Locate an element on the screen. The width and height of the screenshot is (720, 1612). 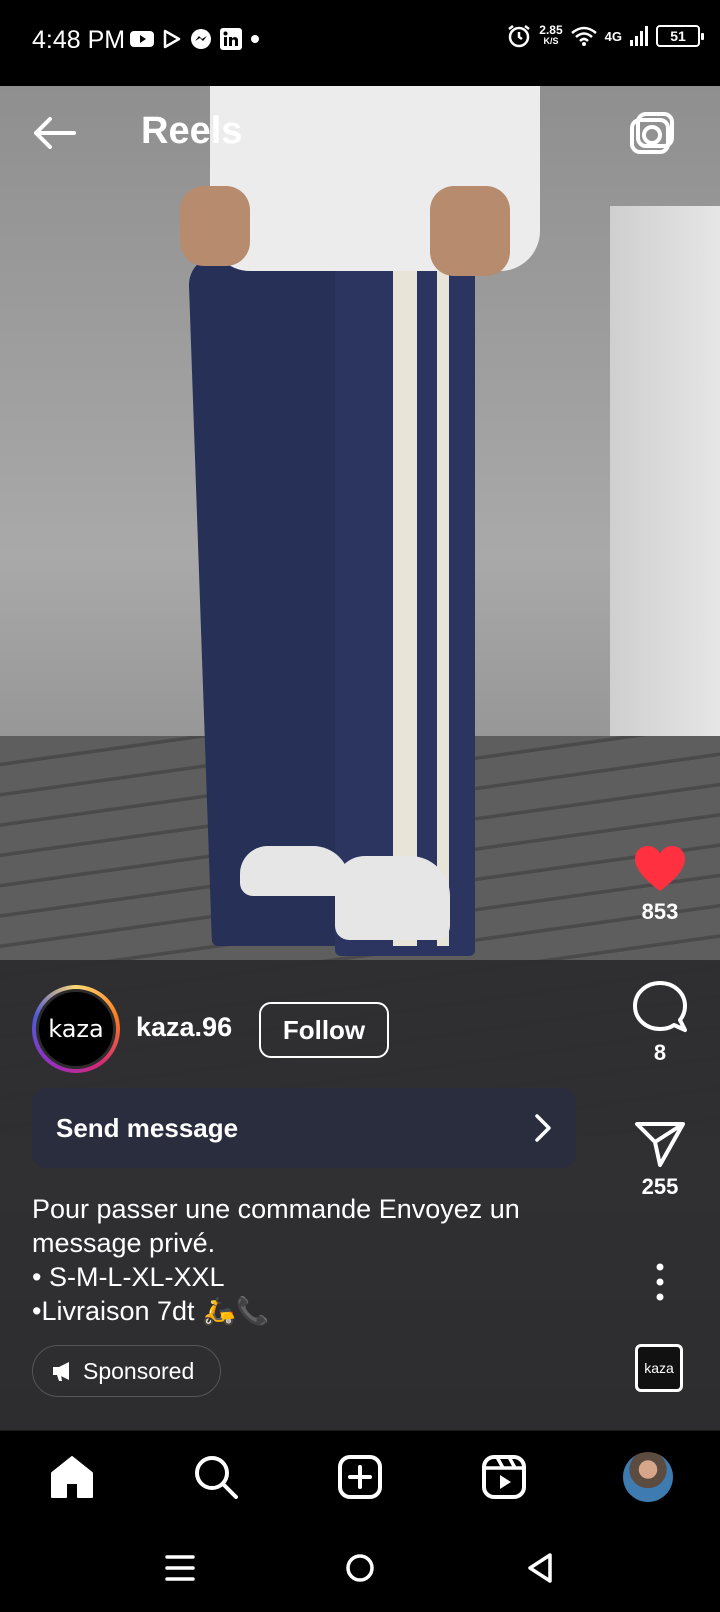
wifi-icon is located at coordinates (583, 36).